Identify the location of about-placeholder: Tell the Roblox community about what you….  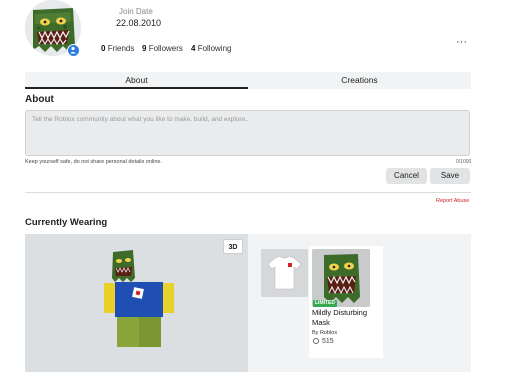
(140, 119).